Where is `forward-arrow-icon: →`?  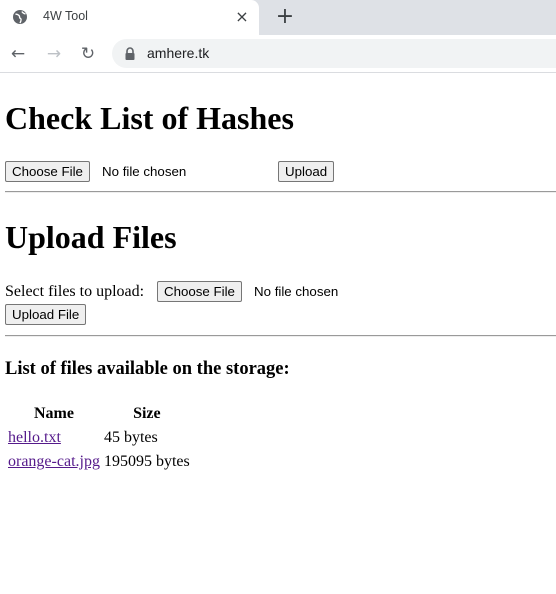
forward-arrow-icon: → is located at coordinates (54, 54).